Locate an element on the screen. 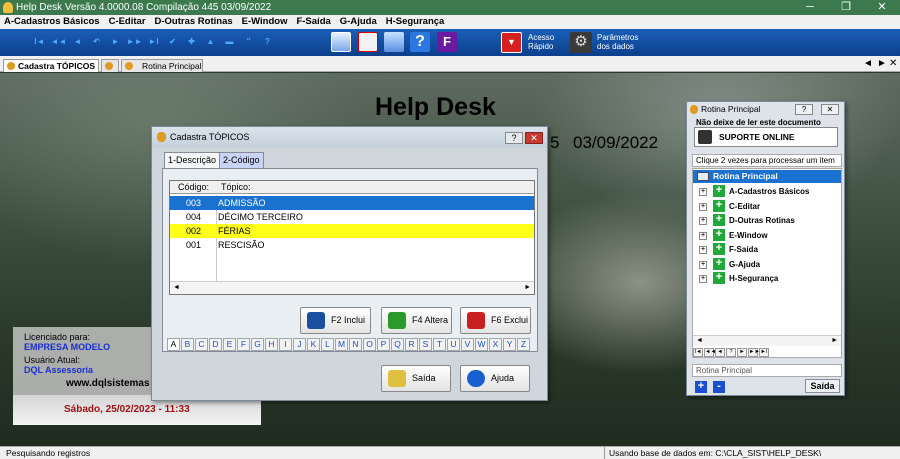 The width and height of the screenshot is (900, 459). letter-b: B is located at coordinates (187, 344).